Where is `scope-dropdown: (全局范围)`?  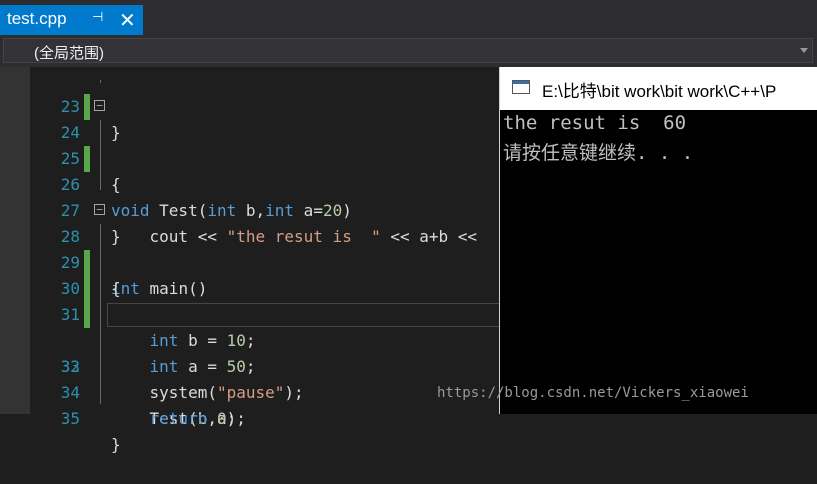
scope-dropdown: (全局范围) is located at coordinates (408, 50).